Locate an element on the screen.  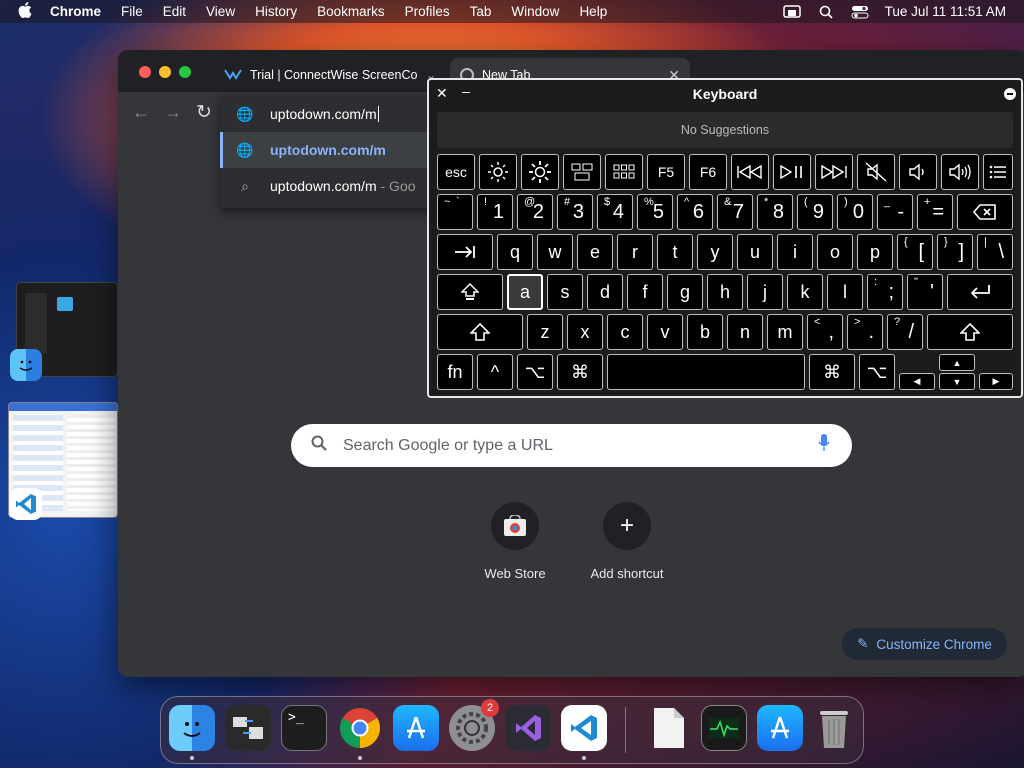
key-equals: + = is located at coordinates (935, 212).